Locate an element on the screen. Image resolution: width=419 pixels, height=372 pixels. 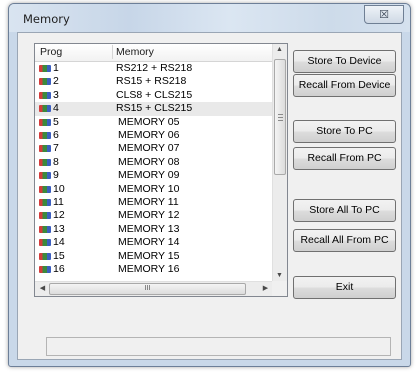
list-item: 4 RS15 + CLS215 is located at coordinates (154, 109).